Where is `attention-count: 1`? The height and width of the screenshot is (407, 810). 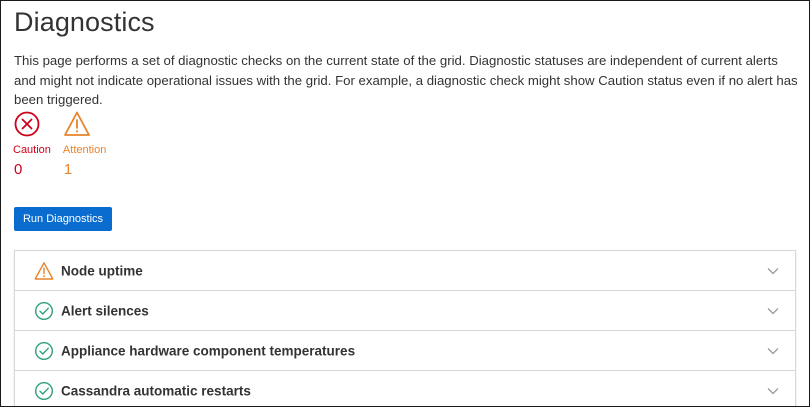
attention-count: 1 is located at coordinates (68, 169).